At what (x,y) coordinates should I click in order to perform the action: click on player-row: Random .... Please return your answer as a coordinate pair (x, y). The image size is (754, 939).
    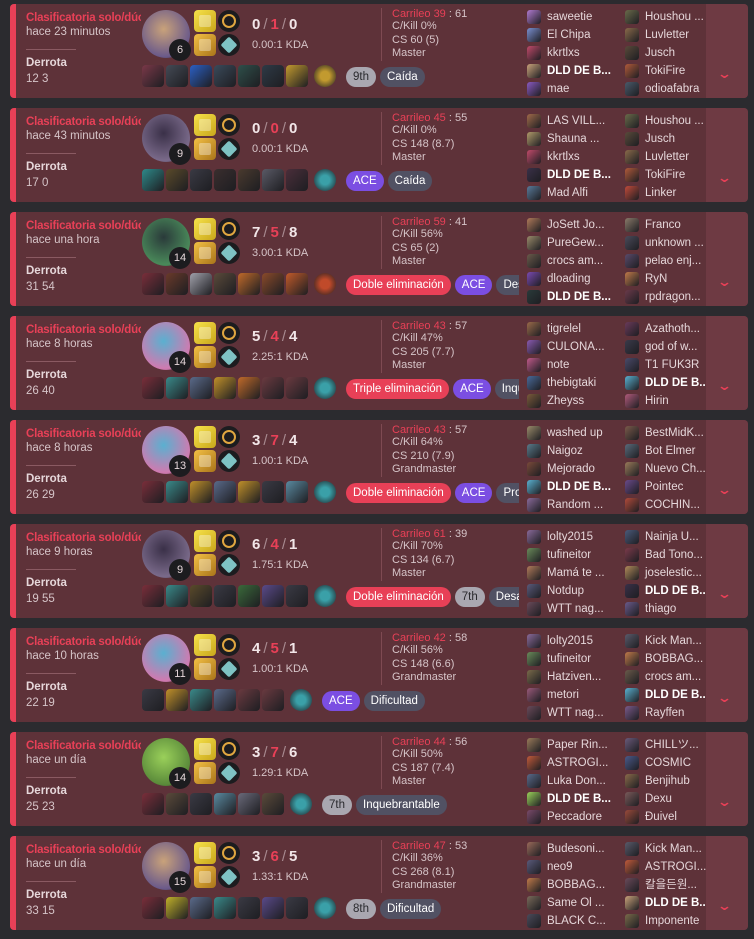
    Looking at the image, I should click on (573, 505).